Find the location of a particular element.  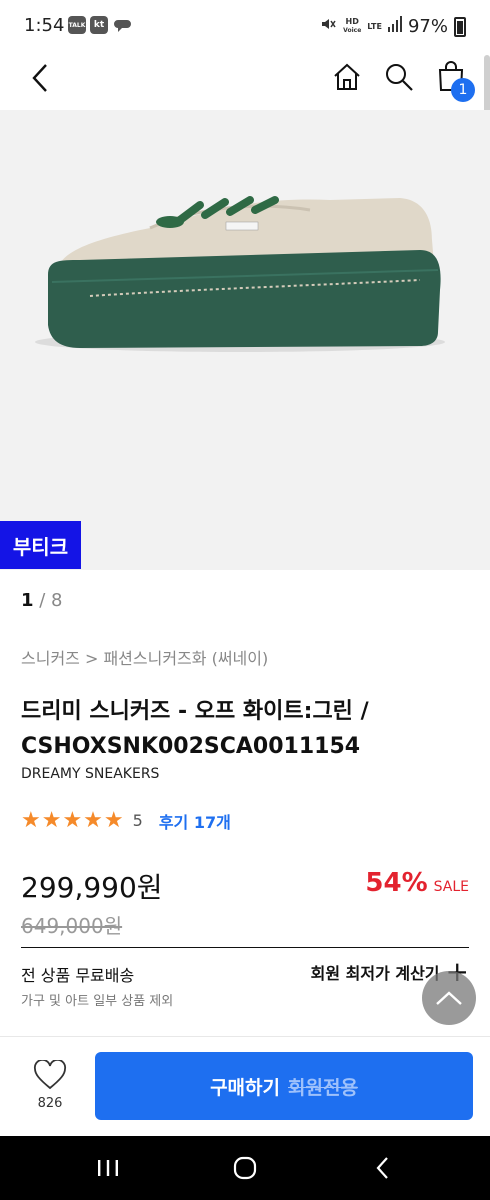

star-rating-icon: ★★★★★ is located at coordinates (73, 820).